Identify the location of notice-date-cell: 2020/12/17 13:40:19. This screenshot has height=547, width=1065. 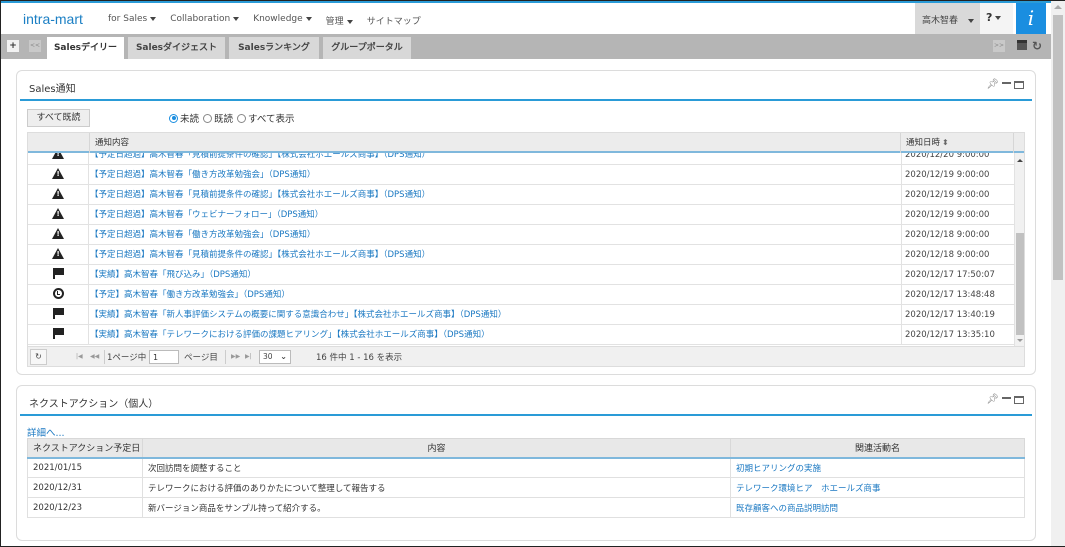
(957, 315).